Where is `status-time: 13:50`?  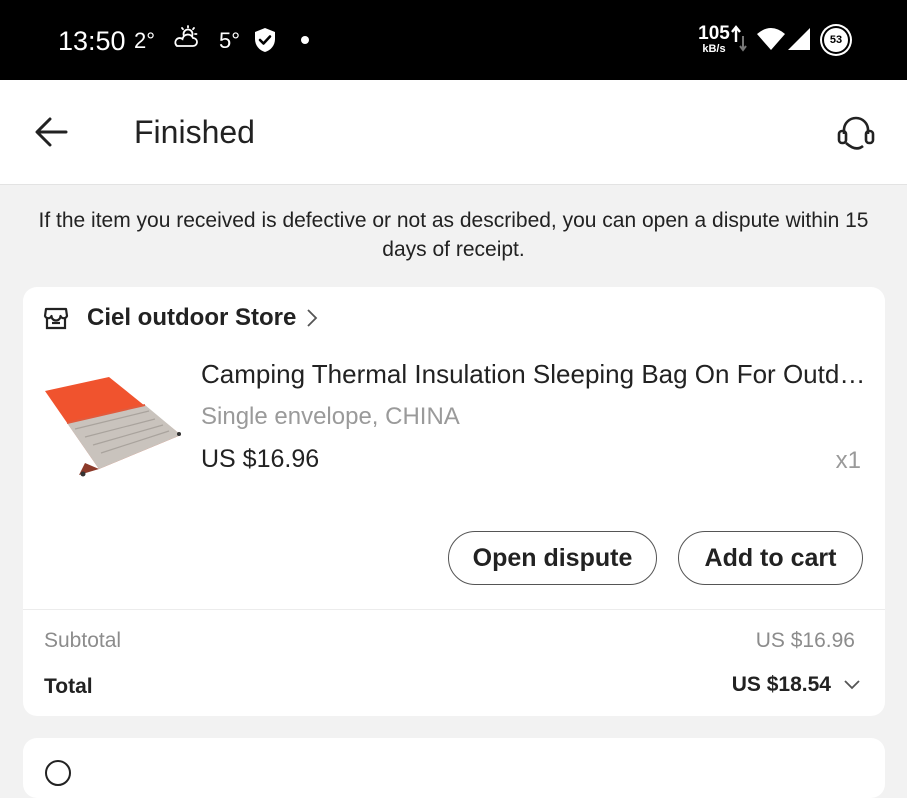 status-time: 13:50 is located at coordinates (92, 41).